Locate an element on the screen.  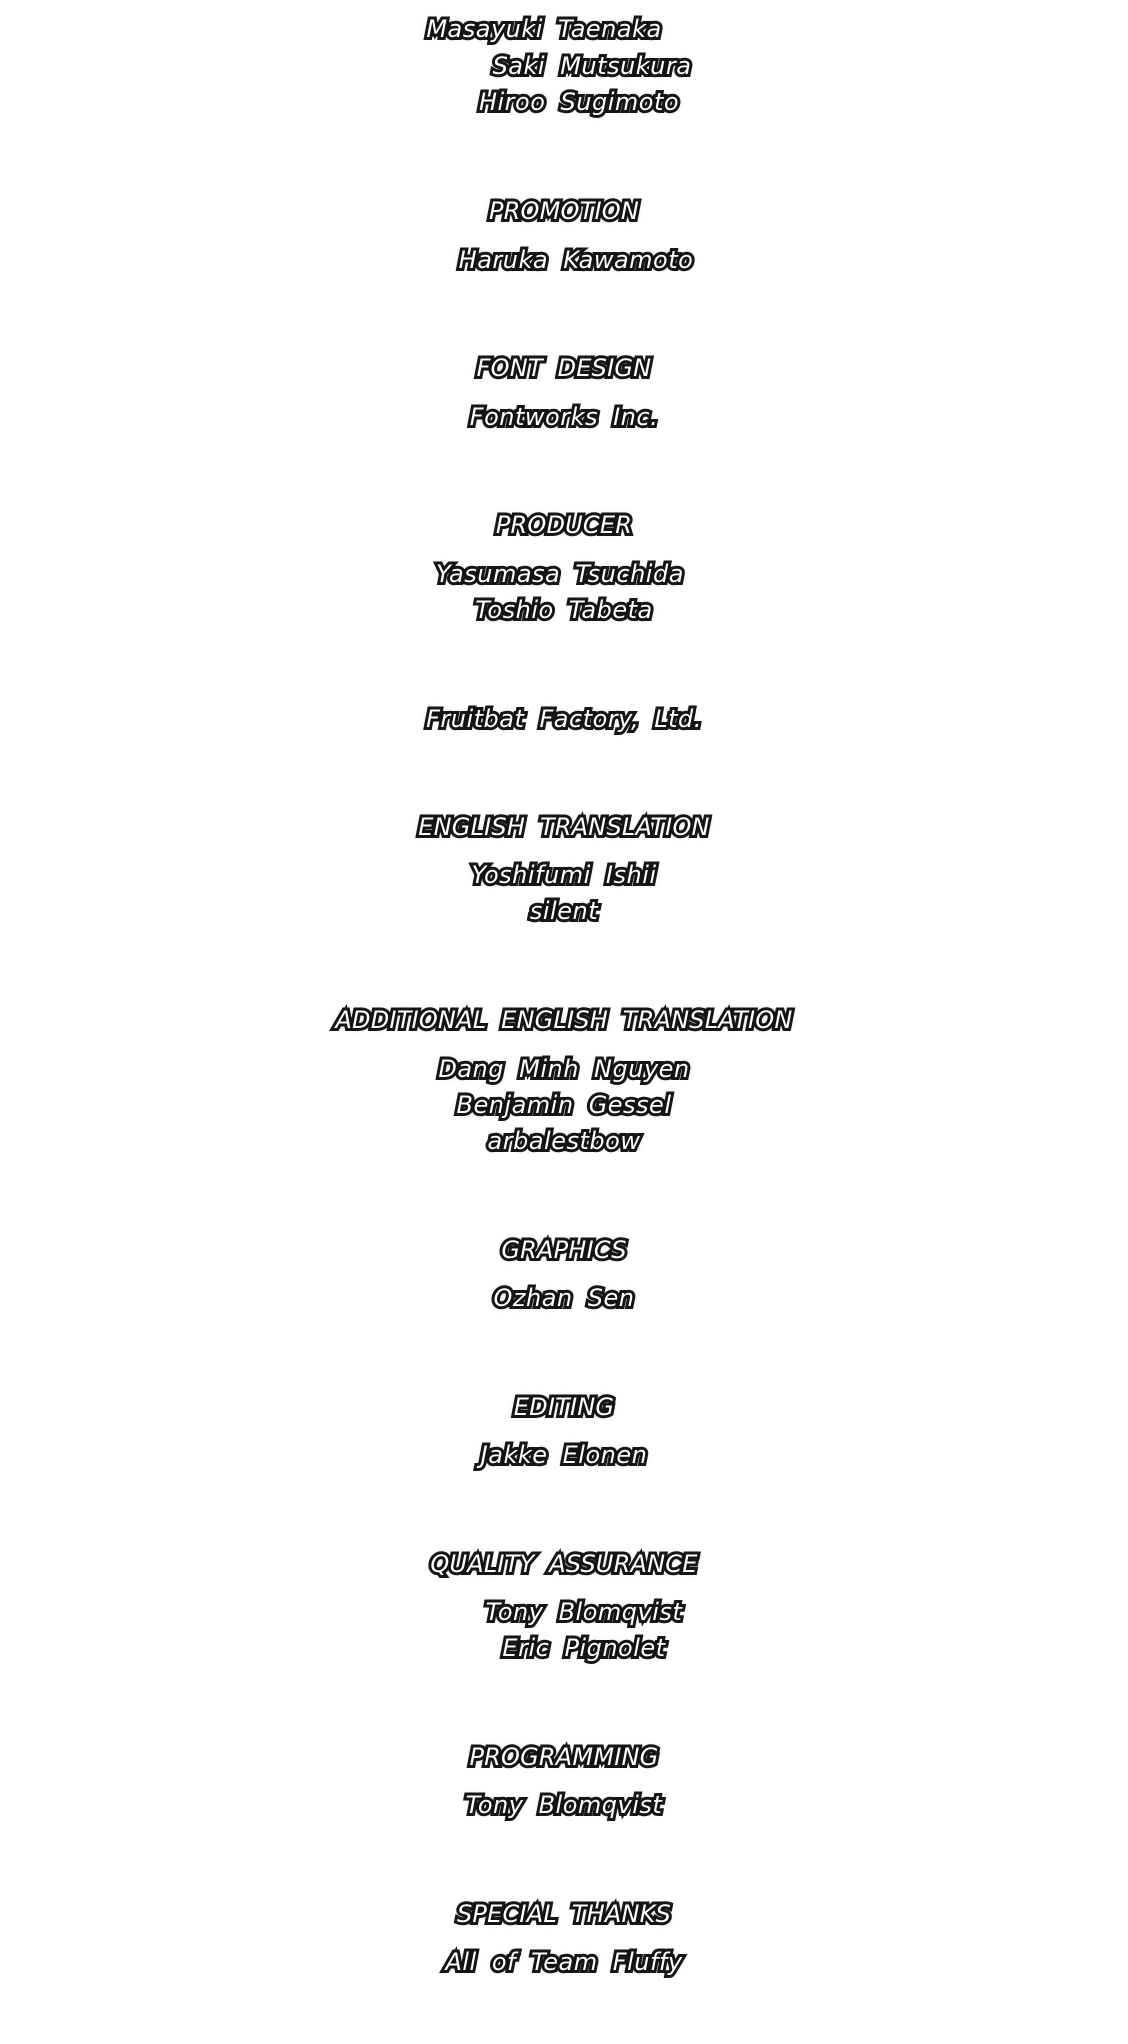
credit-name-yasumasa-tsuchida: Yasumasa Tsuchida is located at coordinates (559, 574).